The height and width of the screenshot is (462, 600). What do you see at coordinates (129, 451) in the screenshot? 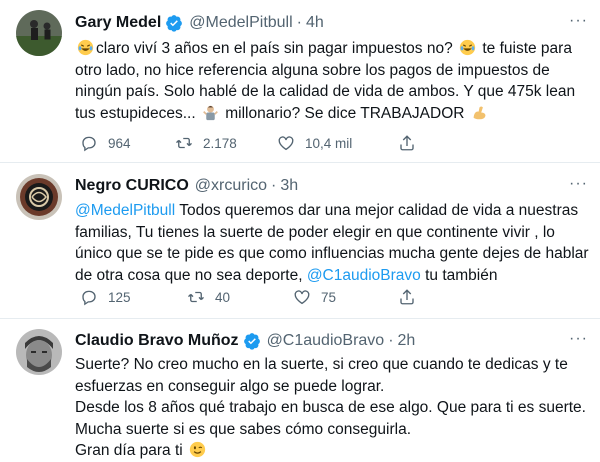
I see `tweet-text-part: Gran día para ti` at bounding box center [129, 451].